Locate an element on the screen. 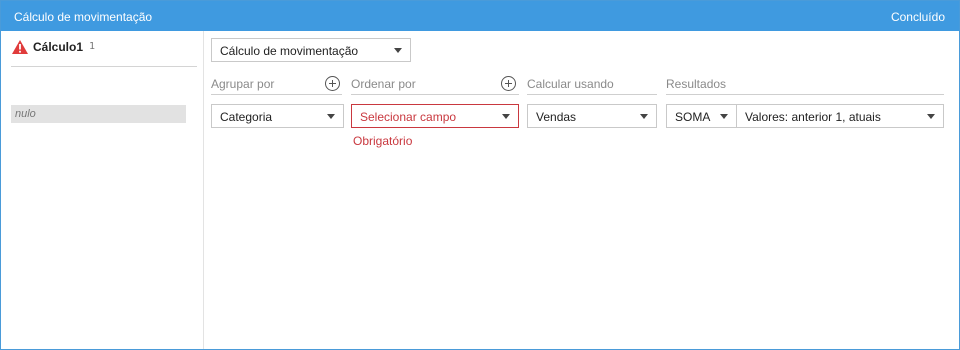 This screenshot has height=350, width=960. results-label: Resultados is located at coordinates (696, 84).